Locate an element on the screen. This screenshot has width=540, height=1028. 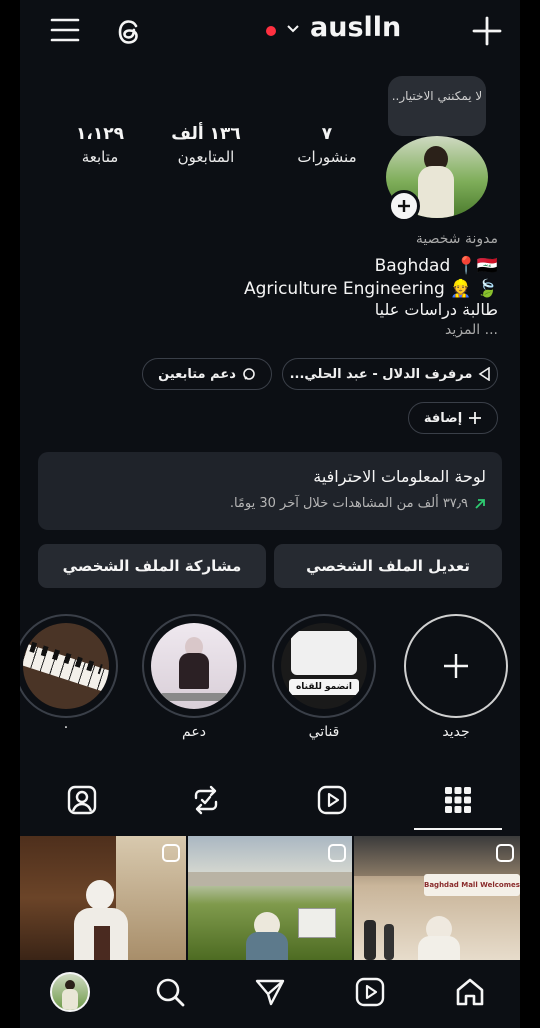
highlight-new is located at coordinates (456, 666).